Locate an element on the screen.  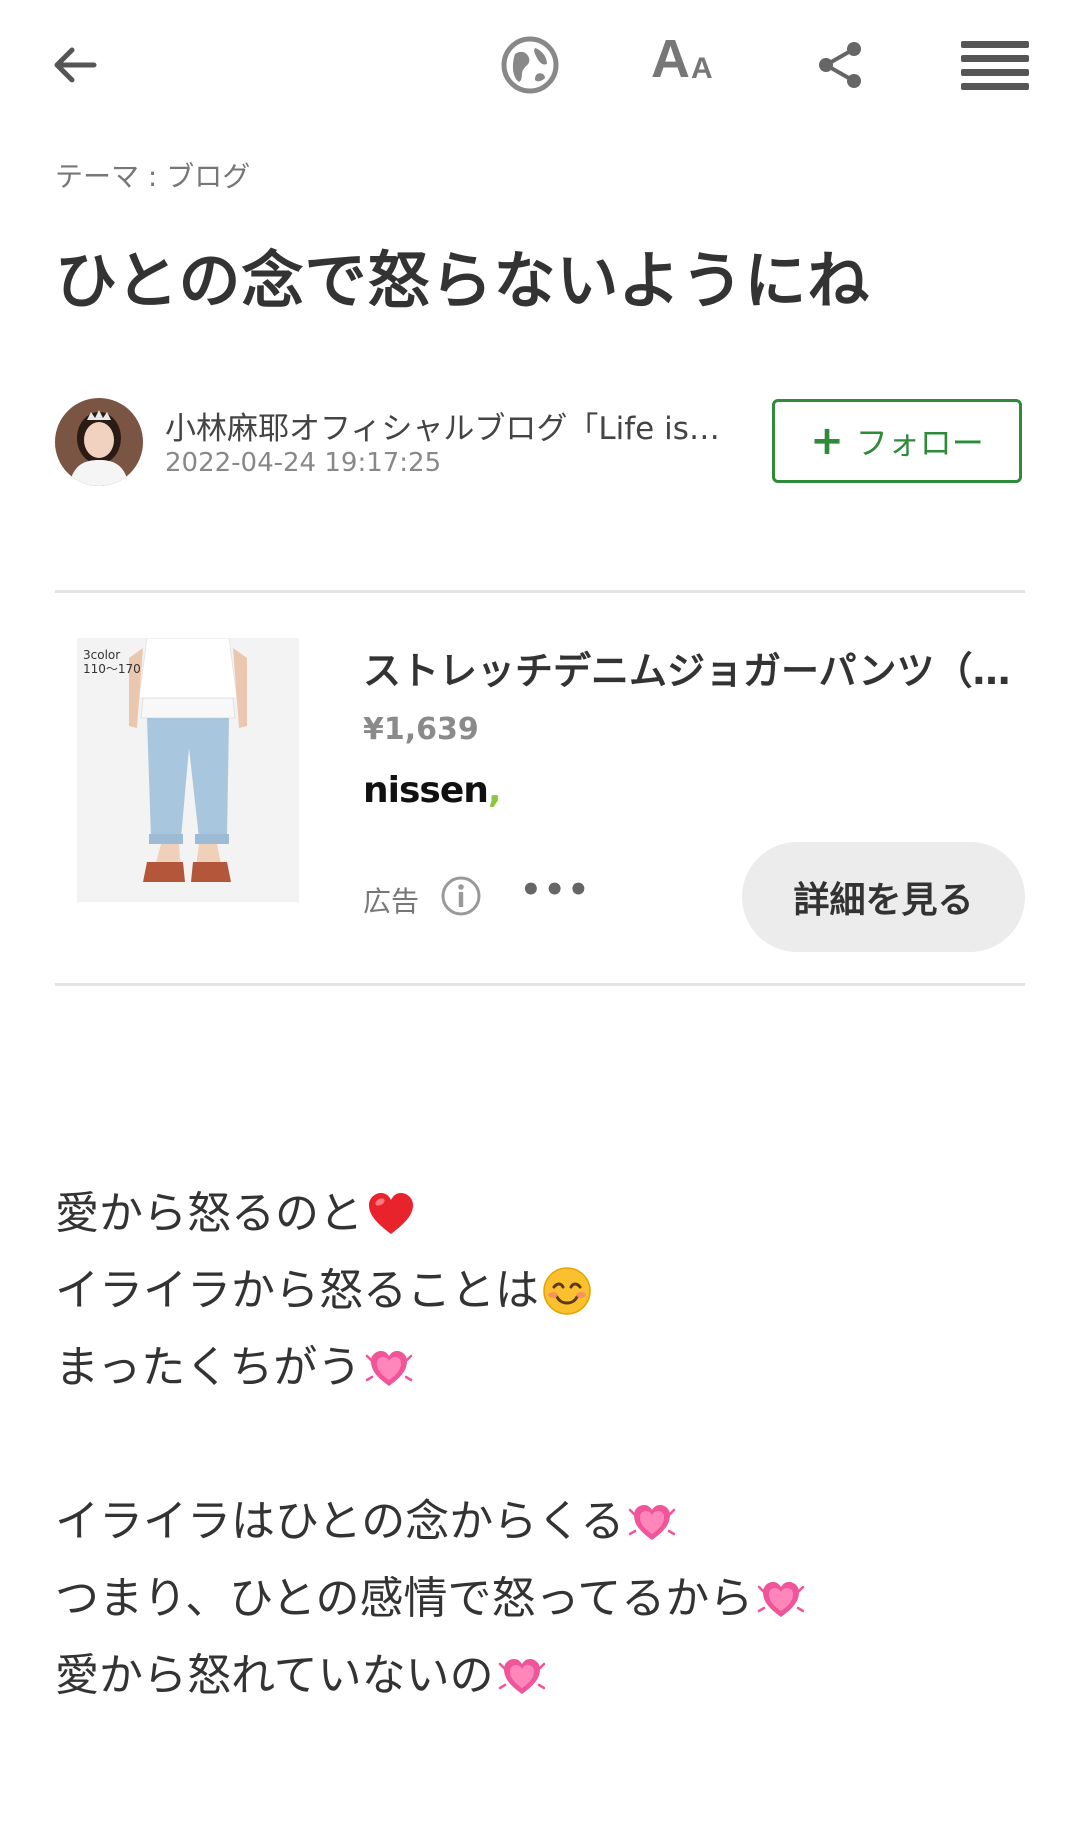
body-line: イライラから怒ることは is located at coordinates (540, 1290).